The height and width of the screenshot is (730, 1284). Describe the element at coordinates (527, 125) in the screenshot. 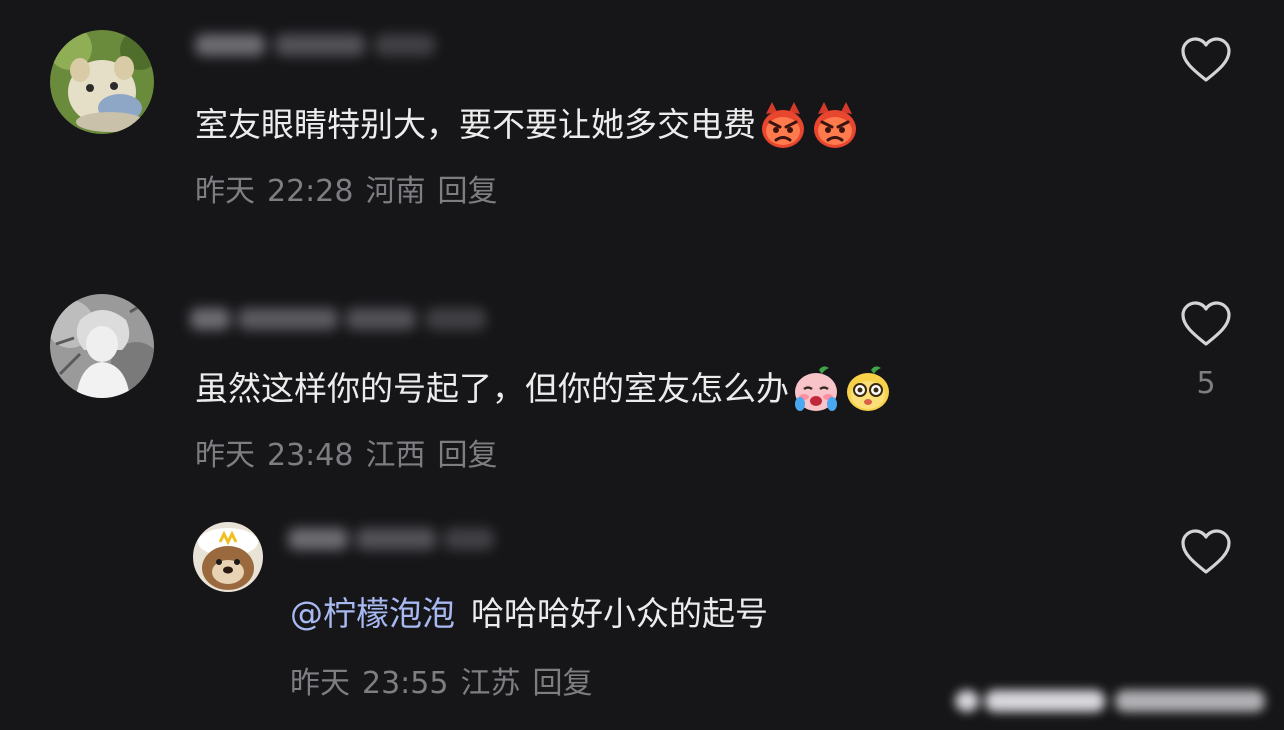

I see `comment-text: 室友眼睛特别大，要不要让她多交电费` at that location.